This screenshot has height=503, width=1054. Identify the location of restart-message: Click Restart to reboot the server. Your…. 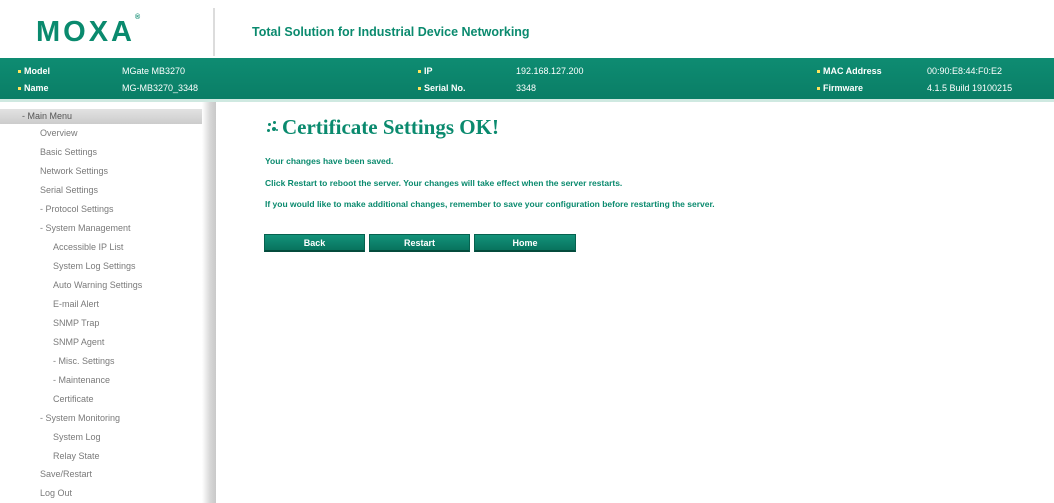
(444, 183).